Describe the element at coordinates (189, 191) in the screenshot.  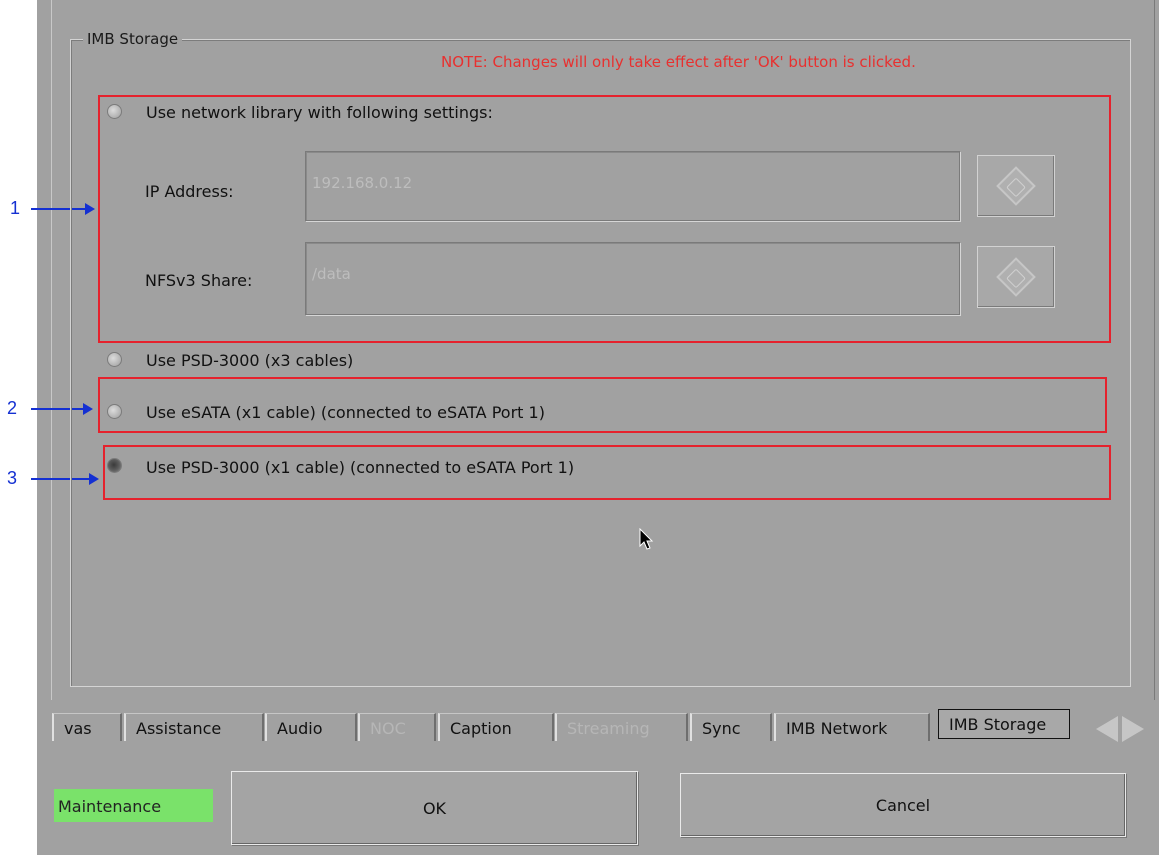
I see `ip-address-label: IP Address:` at that location.